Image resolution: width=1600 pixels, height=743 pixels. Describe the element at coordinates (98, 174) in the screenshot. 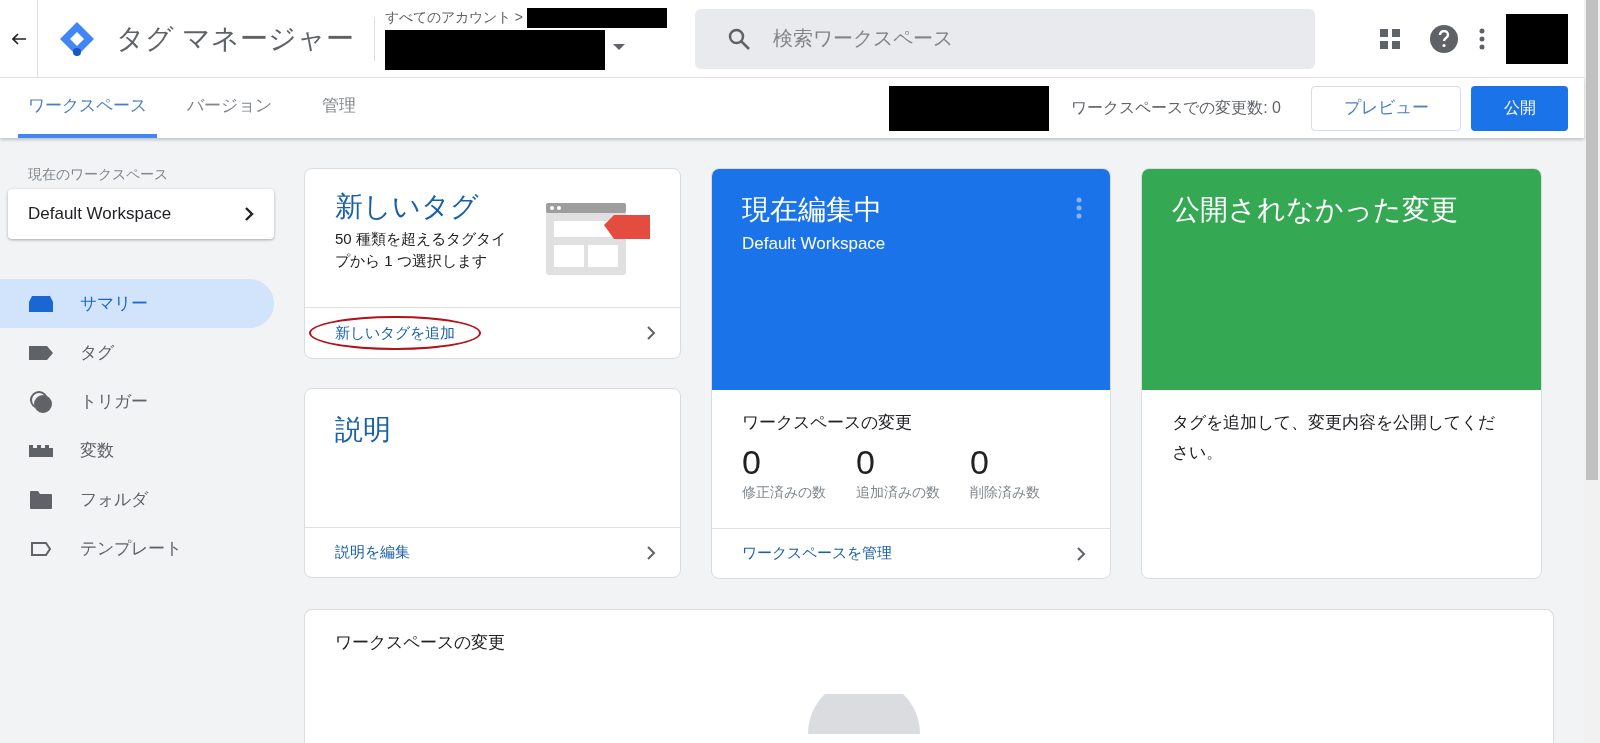

I see `section-label: 現在のワークスペース` at that location.